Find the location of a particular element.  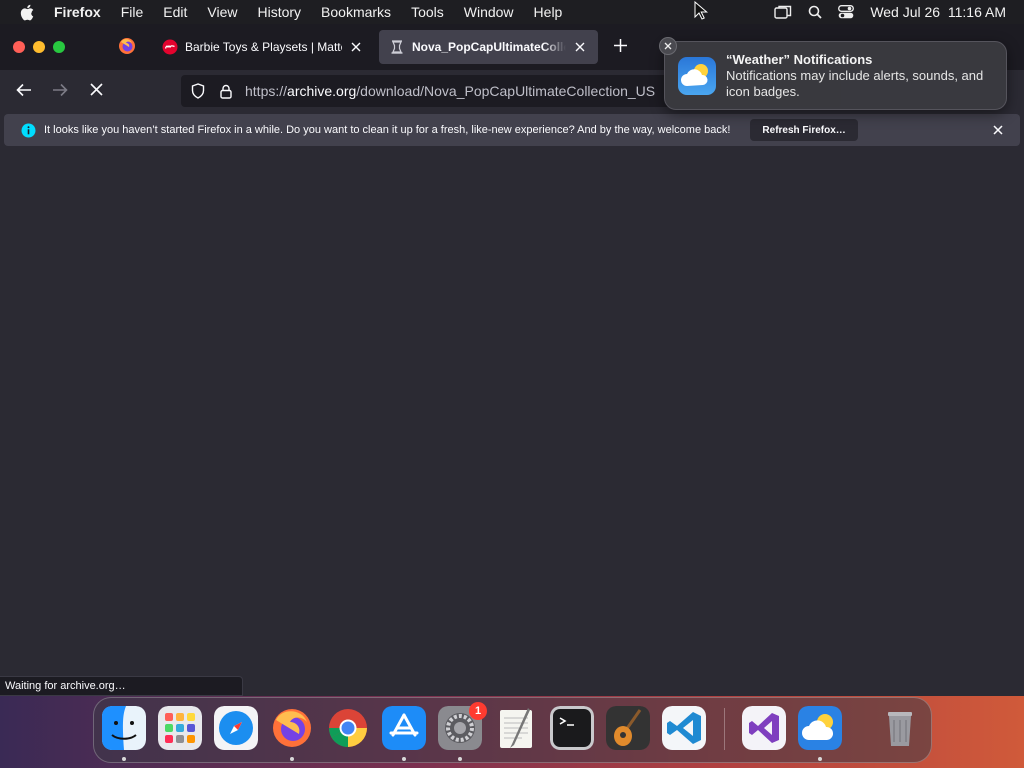

window-controls is located at coordinates (39, 47).